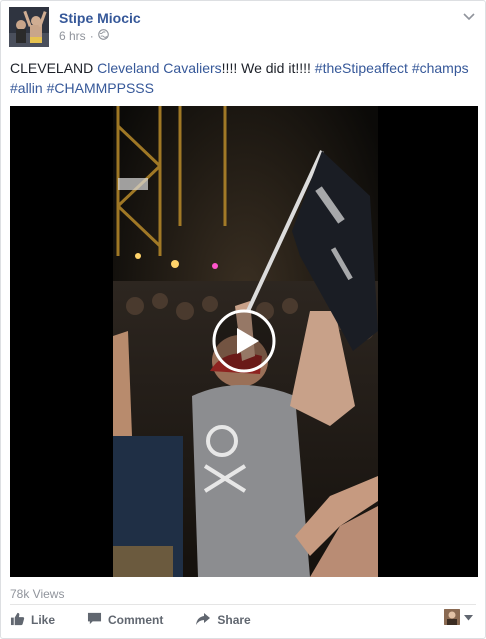  What do you see at coordinates (268, 68) in the screenshot?
I see `text-part: !!!! We did it!!!!` at bounding box center [268, 68].